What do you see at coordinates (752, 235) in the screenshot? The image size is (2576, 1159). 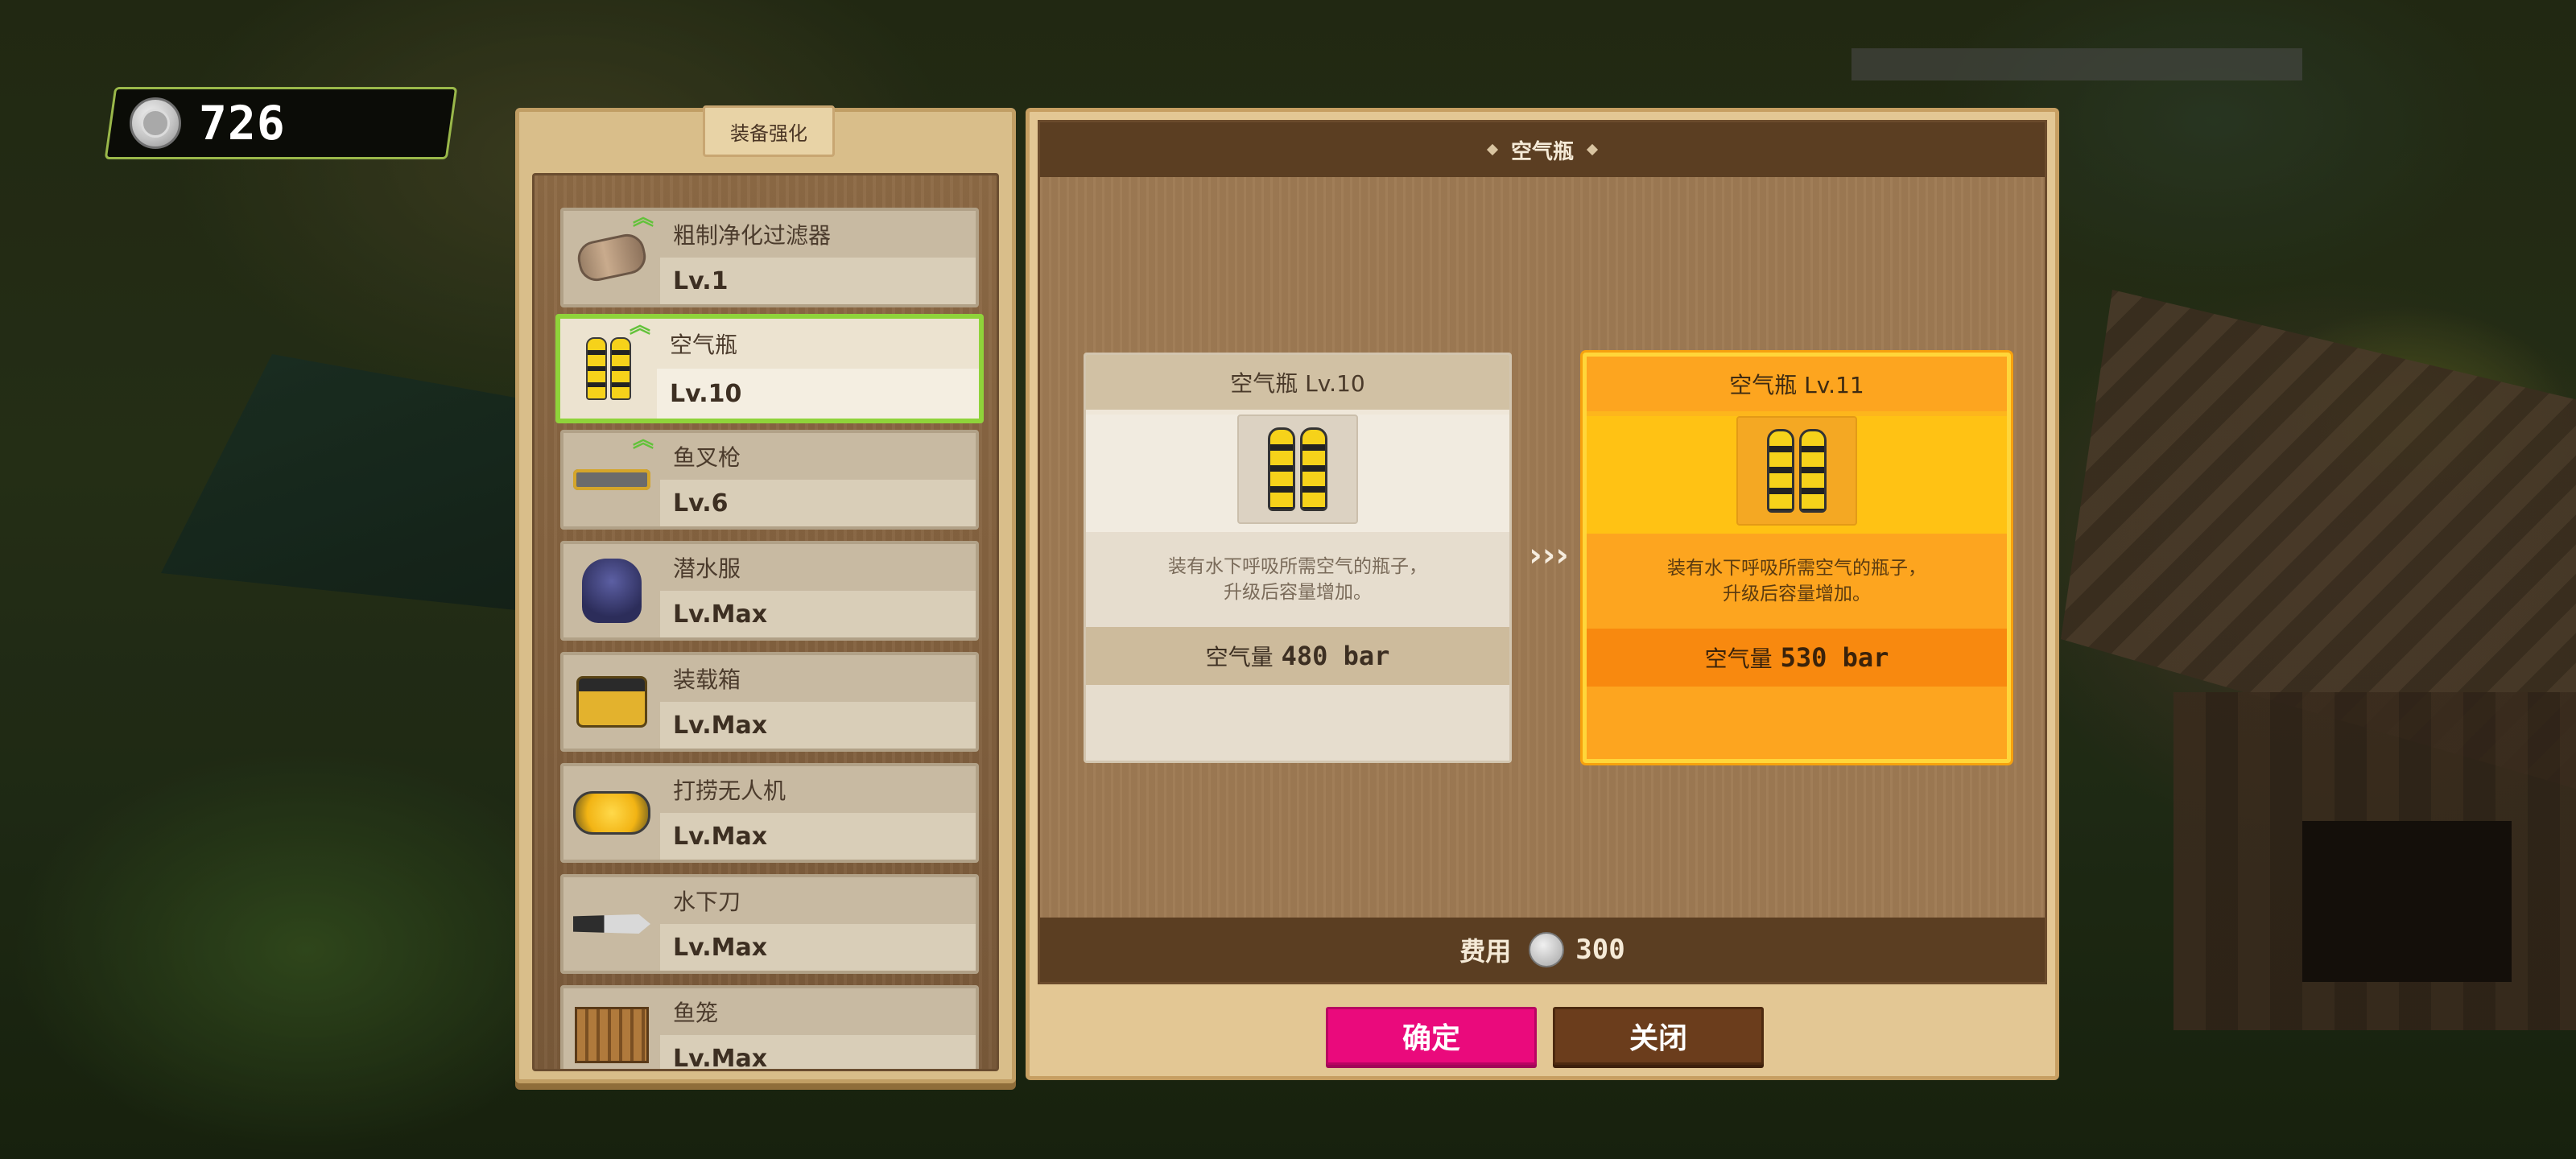 I see `item-name: 粗制净化过滤器` at bounding box center [752, 235].